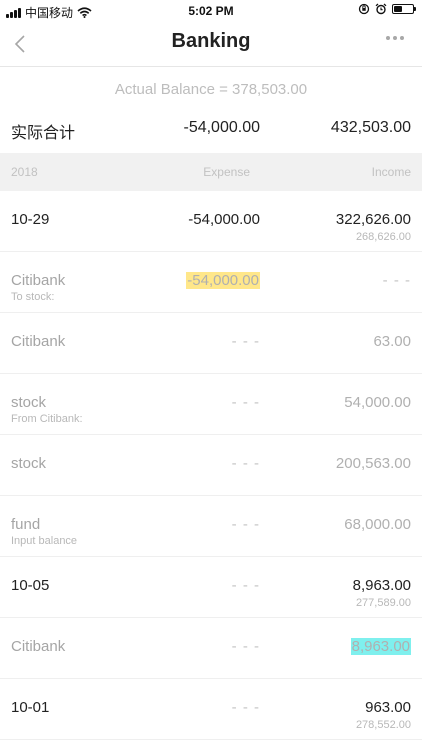 The width and height of the screenshot is (422, 750). I want to click on section-year: 2018, so click(24, 172).